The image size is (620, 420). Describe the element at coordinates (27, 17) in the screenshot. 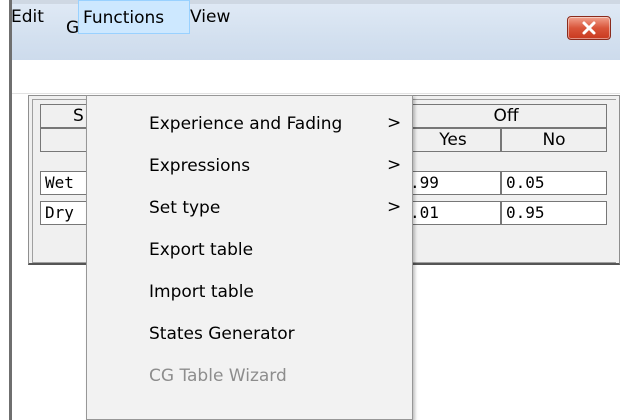

I see `menu-edit: Edit` at that location.